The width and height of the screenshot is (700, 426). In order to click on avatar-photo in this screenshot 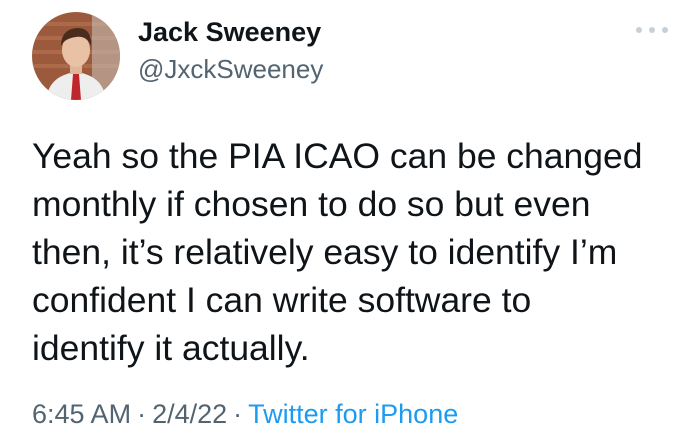, I will do `click(76, 56)`.